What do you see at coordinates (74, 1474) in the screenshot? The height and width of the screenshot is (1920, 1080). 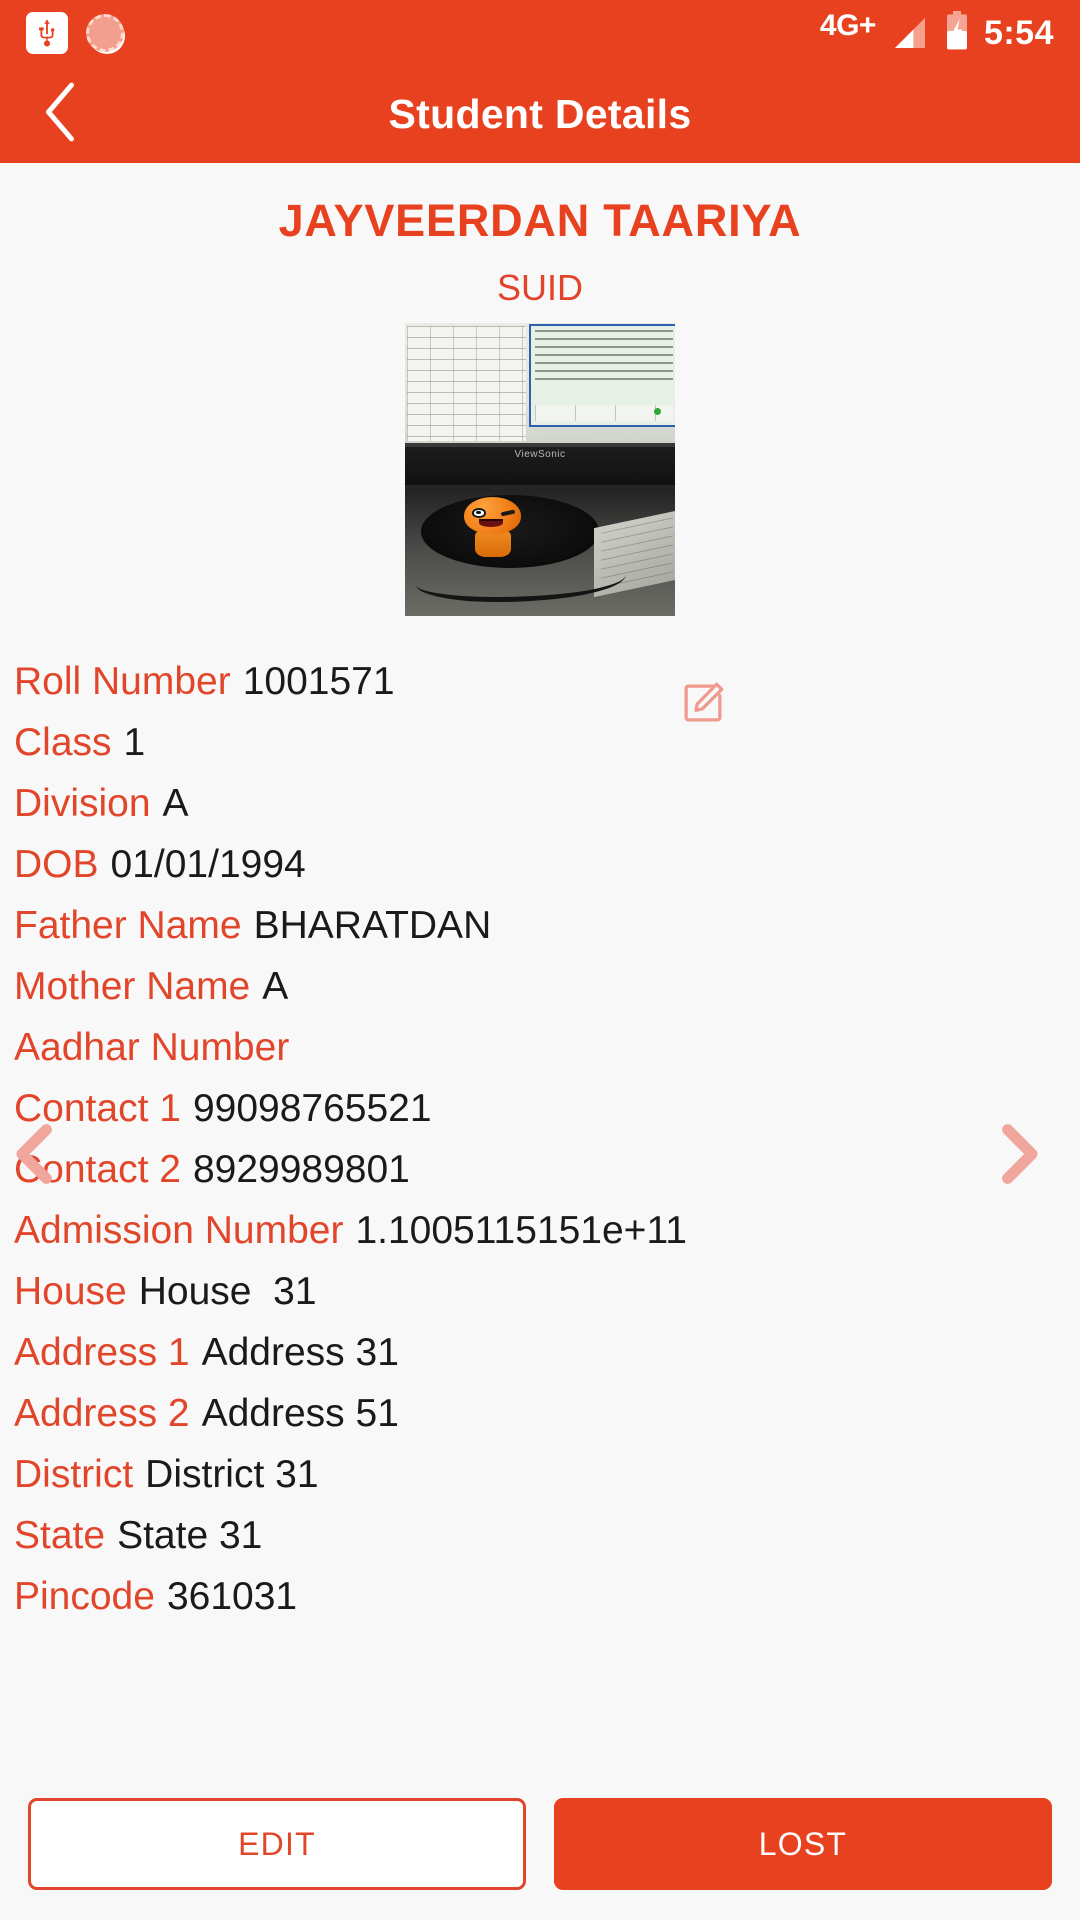 I see `detail-label: District` at bounding box center [74, 1474].